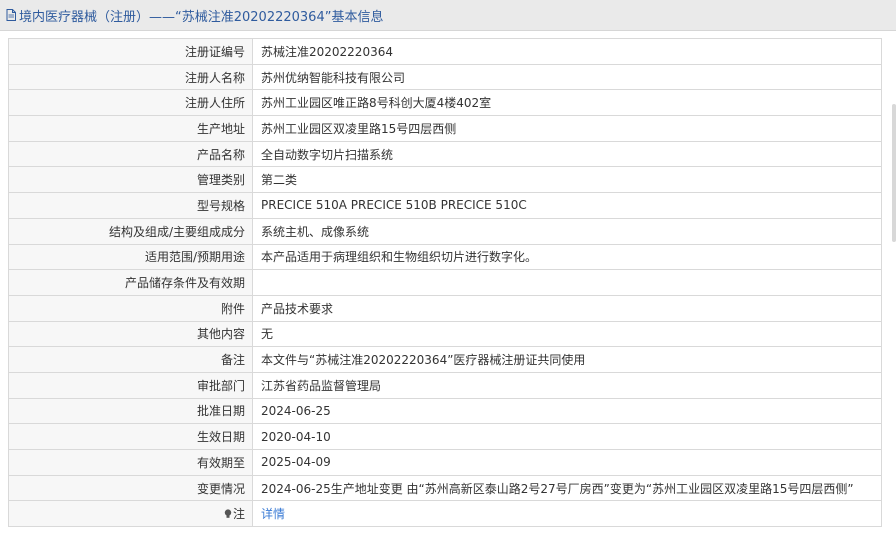 The width and height of the screenshot is (896, 537). I want to click on row-value: 第二类, so click(567, 180).